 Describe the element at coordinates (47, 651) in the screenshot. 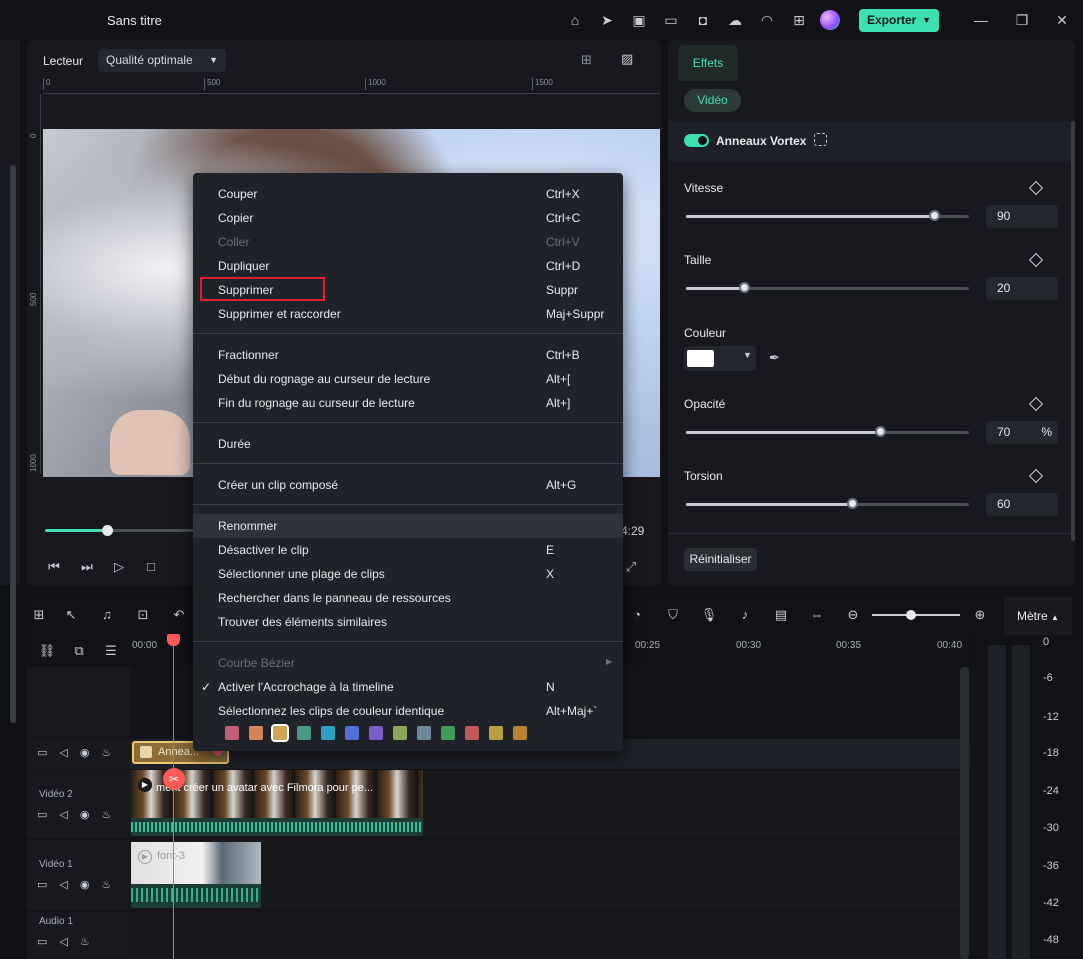

I see `unlink-icon: ⛓` at that location.